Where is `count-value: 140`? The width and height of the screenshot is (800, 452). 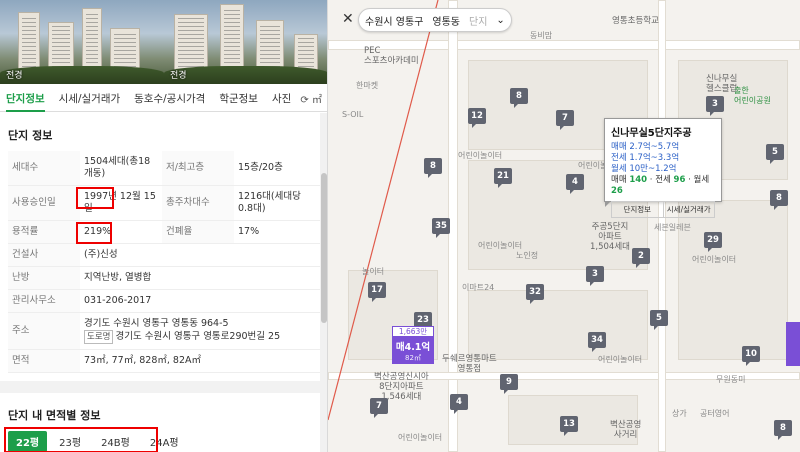 count-value: 140 is located at coordinates (638, 180).